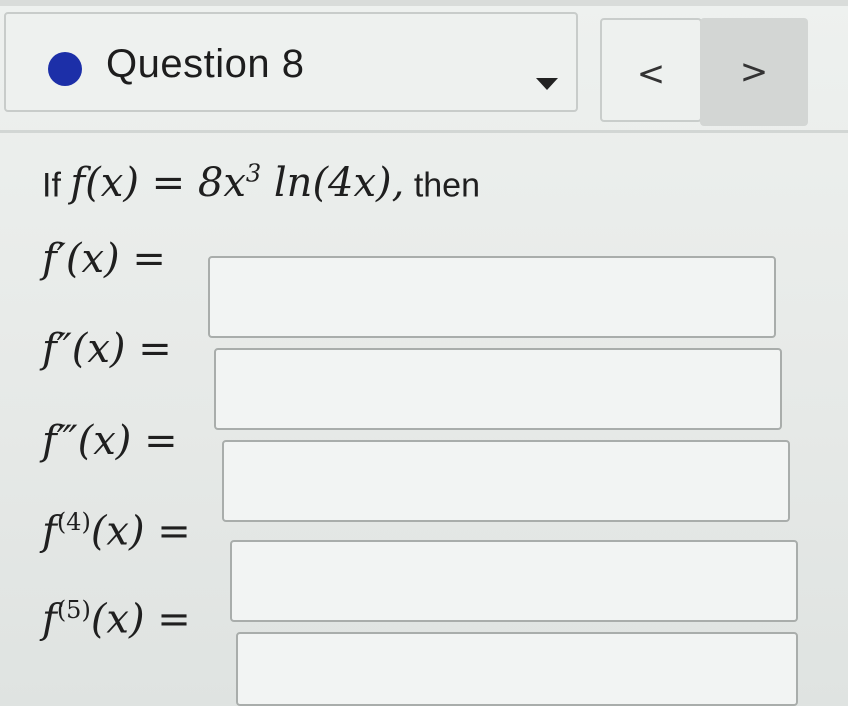  What do you see at coordinates (140, 531) in the screenshot?
I see `fourth-derivative-rest: (x) =` at bounding box center [140, 531].